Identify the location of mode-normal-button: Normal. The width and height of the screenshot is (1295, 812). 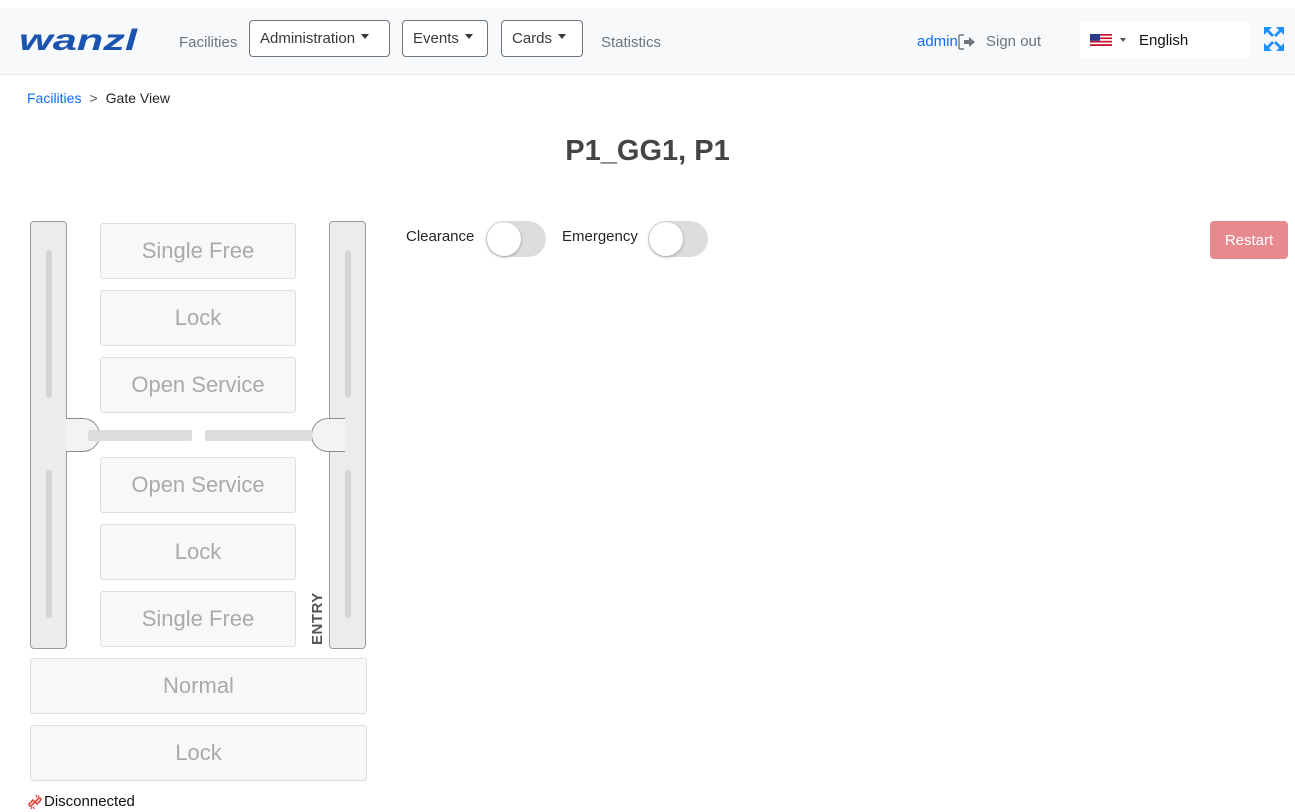
(198, 686).